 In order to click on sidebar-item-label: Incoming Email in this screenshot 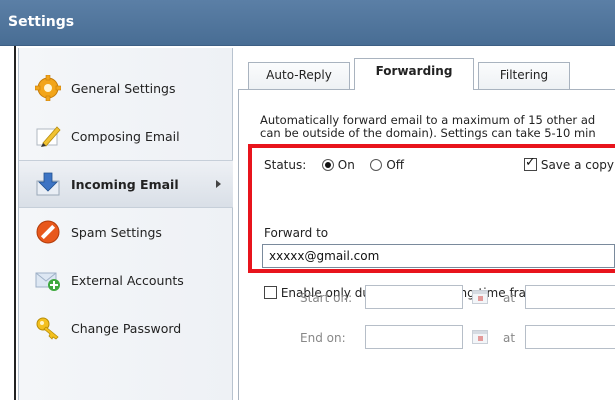, I will do `click(125, 184)`.